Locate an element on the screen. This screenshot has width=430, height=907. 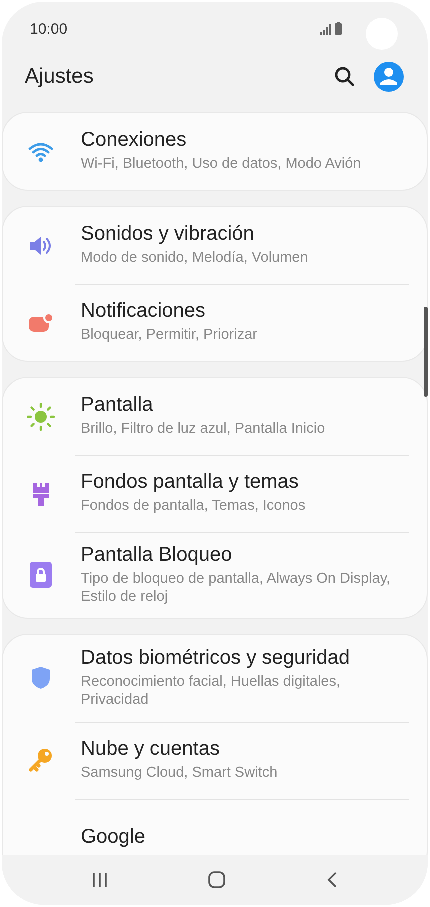
battery-icon is located at coordinates (338, 28).